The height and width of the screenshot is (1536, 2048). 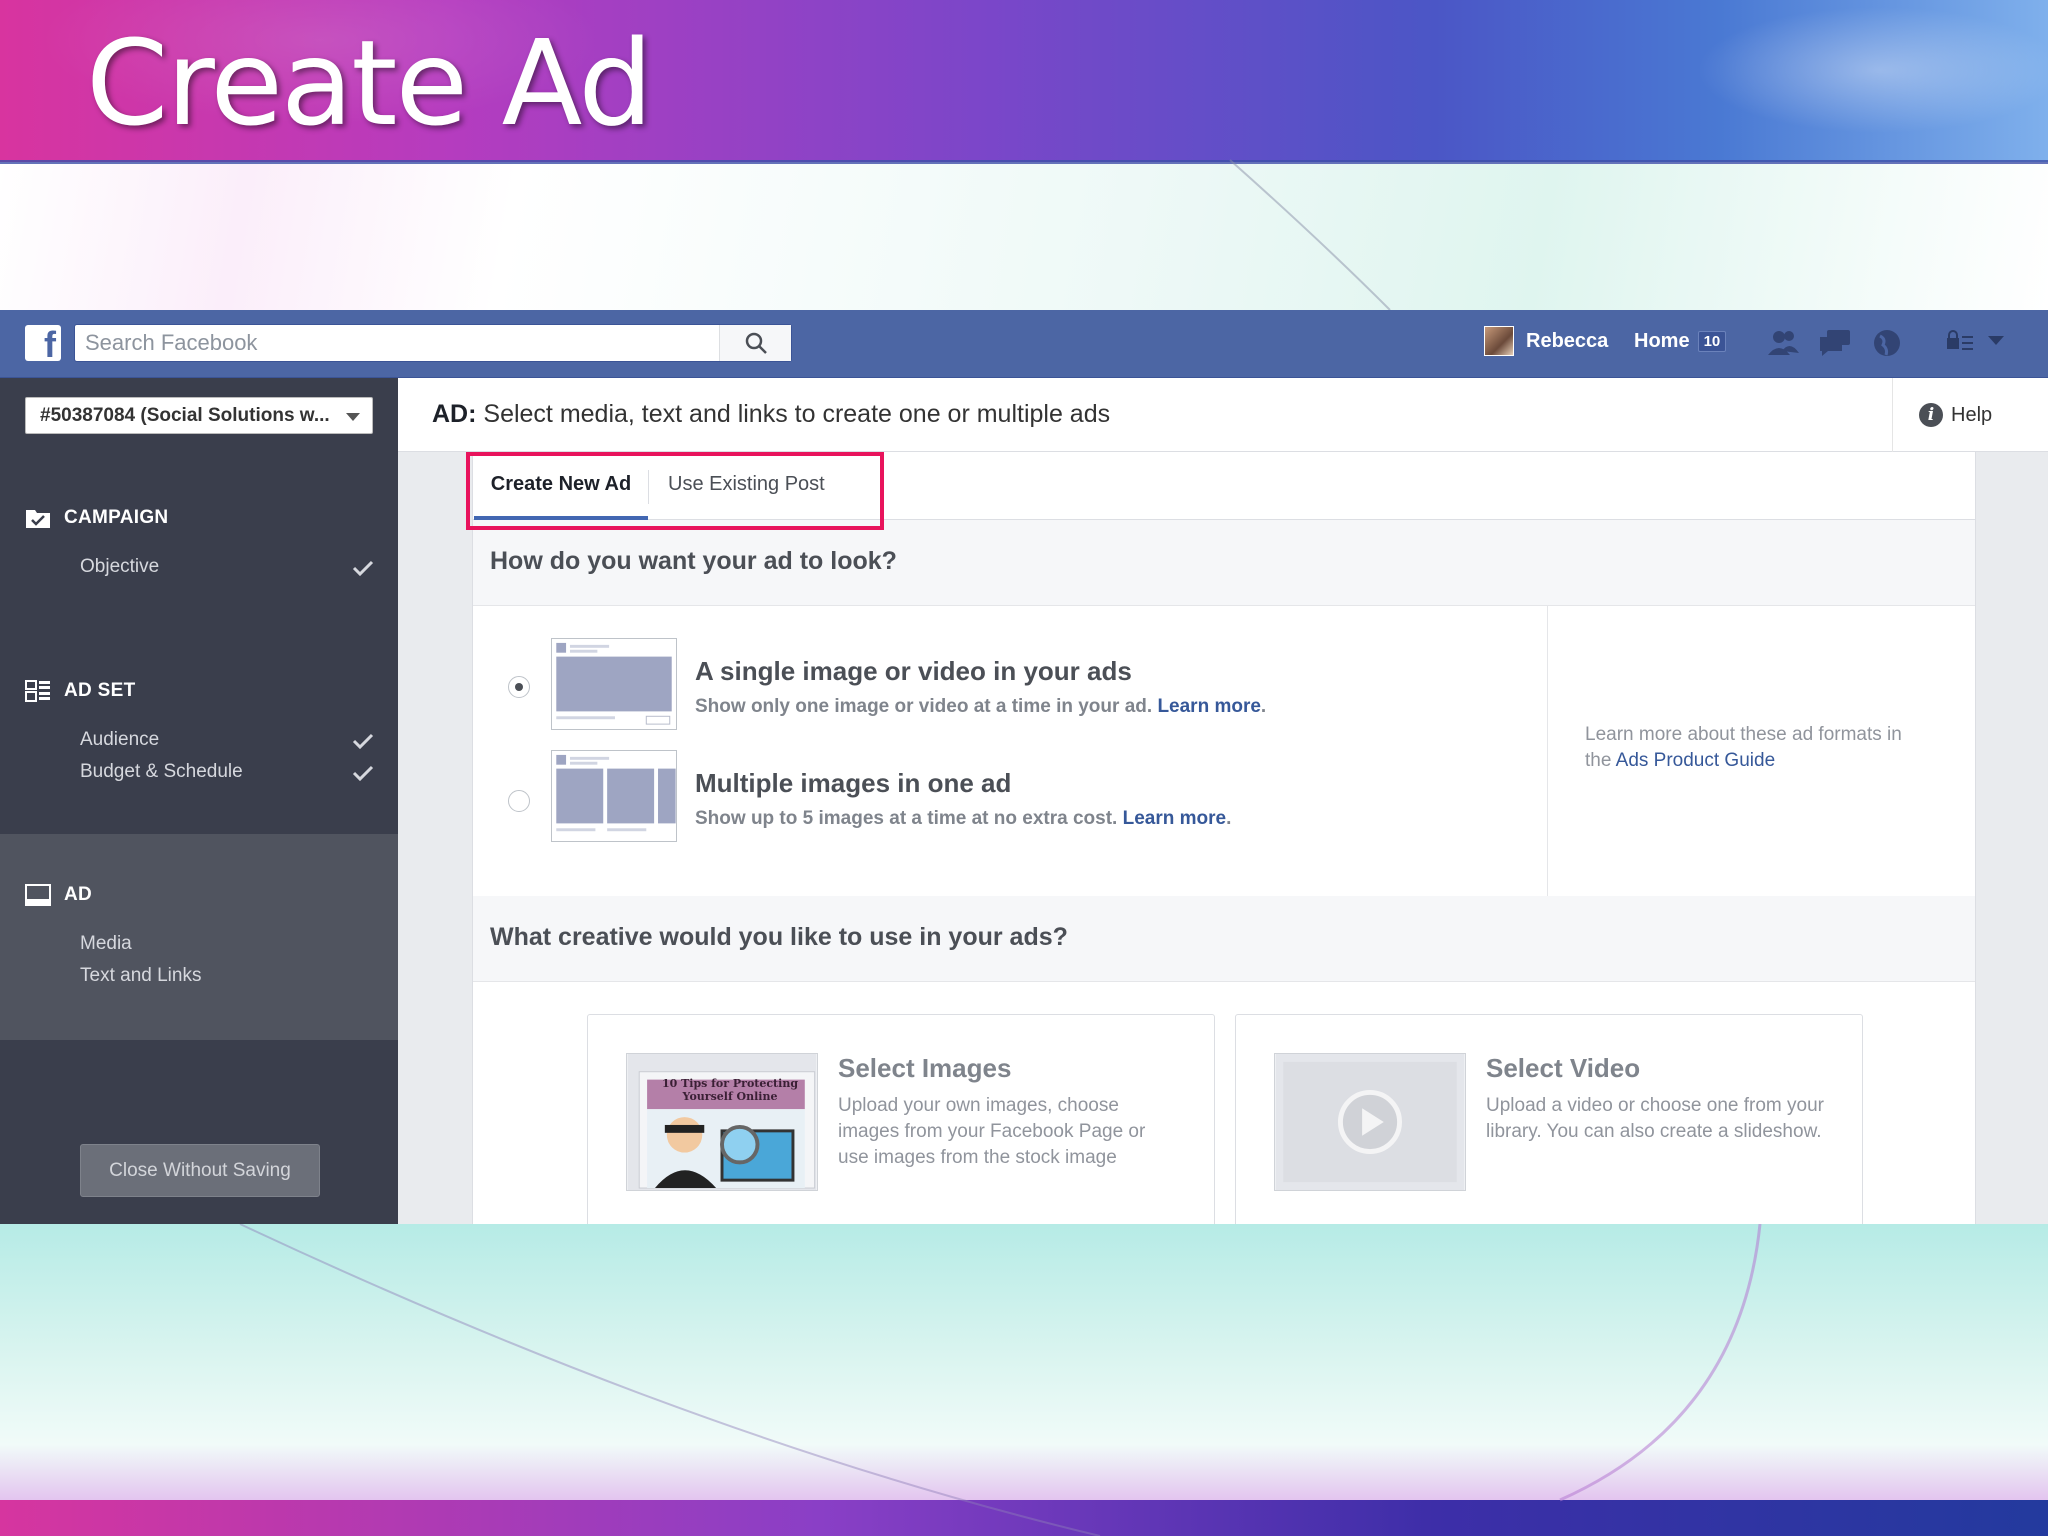 What do you see at coordinates (37, 691) in the screenshot?
I see `ad-set-grid-icon` at bounding box center [37, 691].